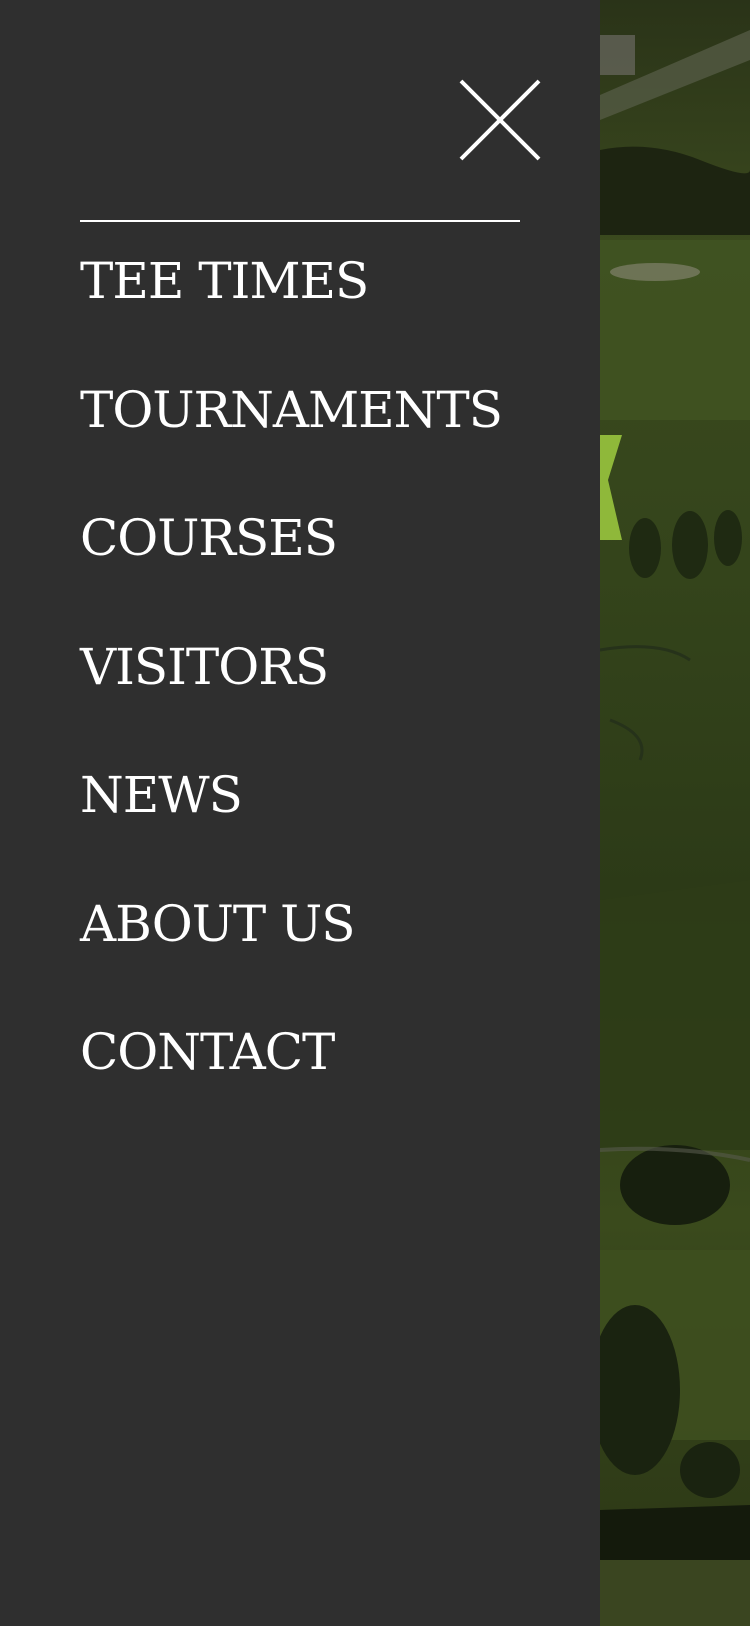 The image size is (750, 1626). I want to click on menu-item-tournaments: TOURNAMENTS, so click(291, 439).